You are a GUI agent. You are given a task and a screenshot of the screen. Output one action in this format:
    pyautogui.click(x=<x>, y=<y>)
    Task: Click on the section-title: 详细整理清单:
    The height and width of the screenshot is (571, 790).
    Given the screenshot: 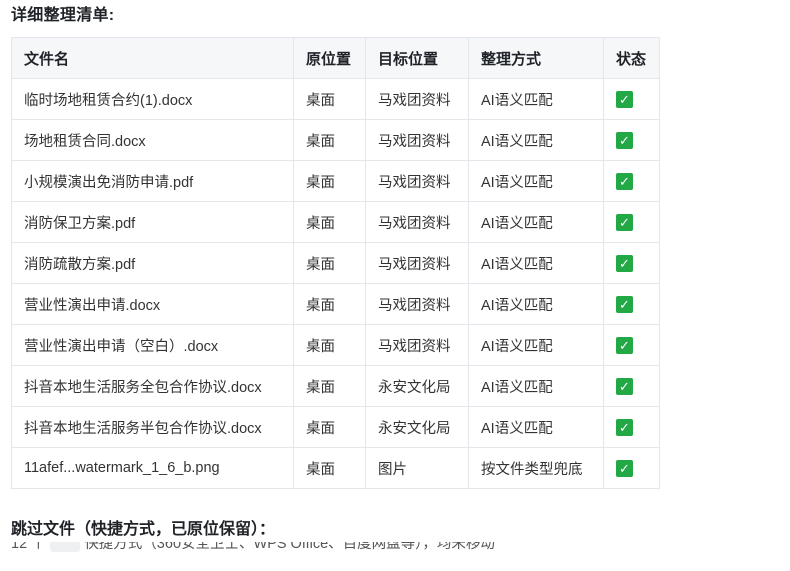 What is the action you would take?
    pyautogui.click(x=63, y=15)
    